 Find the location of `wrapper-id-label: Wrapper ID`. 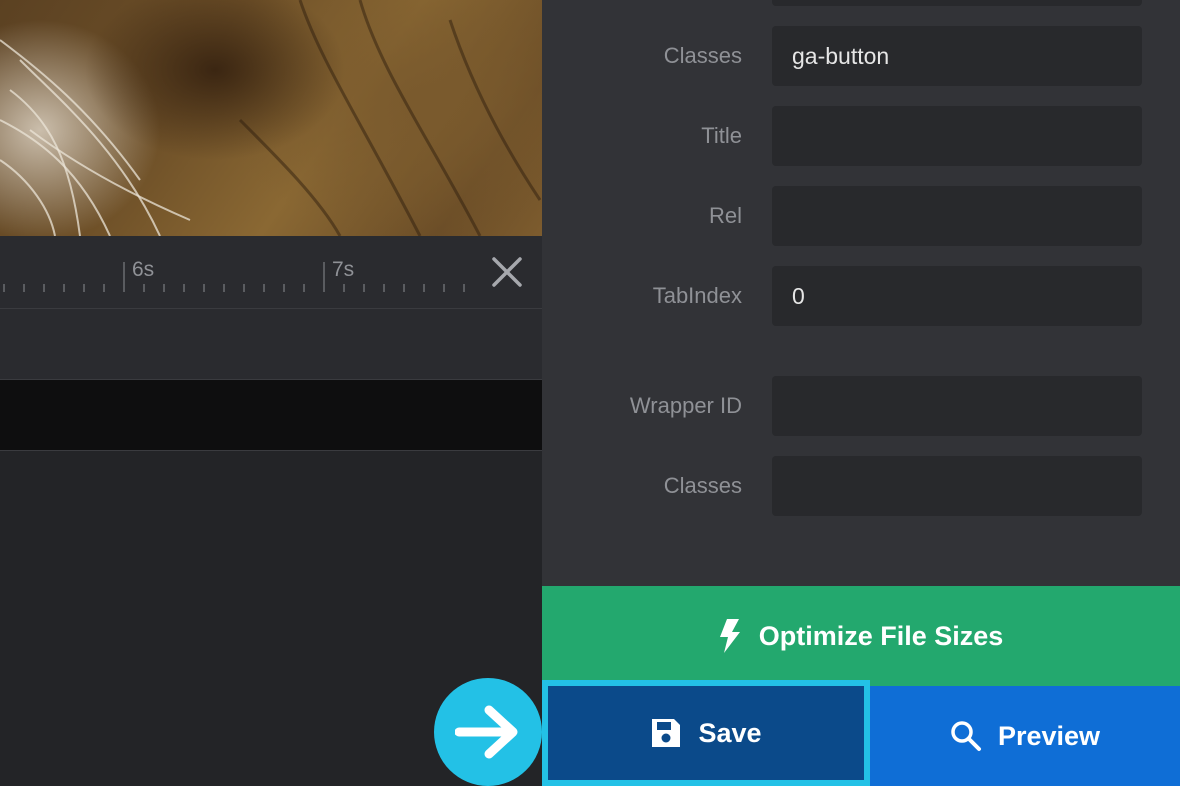

wrapper-id-label: Wrapper ID is located at coordinates (685, 405).